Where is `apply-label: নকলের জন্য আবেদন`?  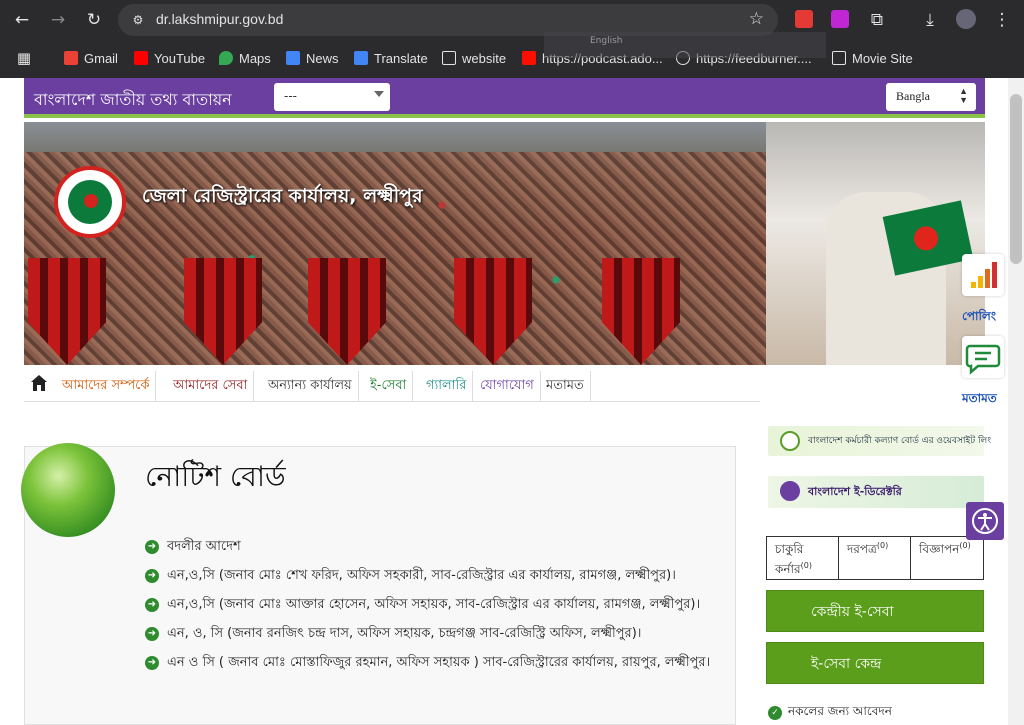 apply-label: নকলের জন্য আবেদন is located at coordinates (840, 711).